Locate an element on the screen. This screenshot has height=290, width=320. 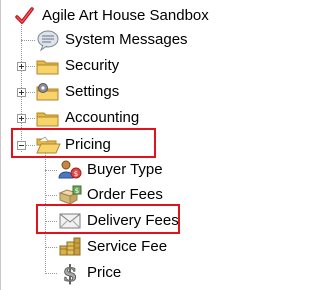
tree-item-price: $ Price is located at coordinates (89, 274).